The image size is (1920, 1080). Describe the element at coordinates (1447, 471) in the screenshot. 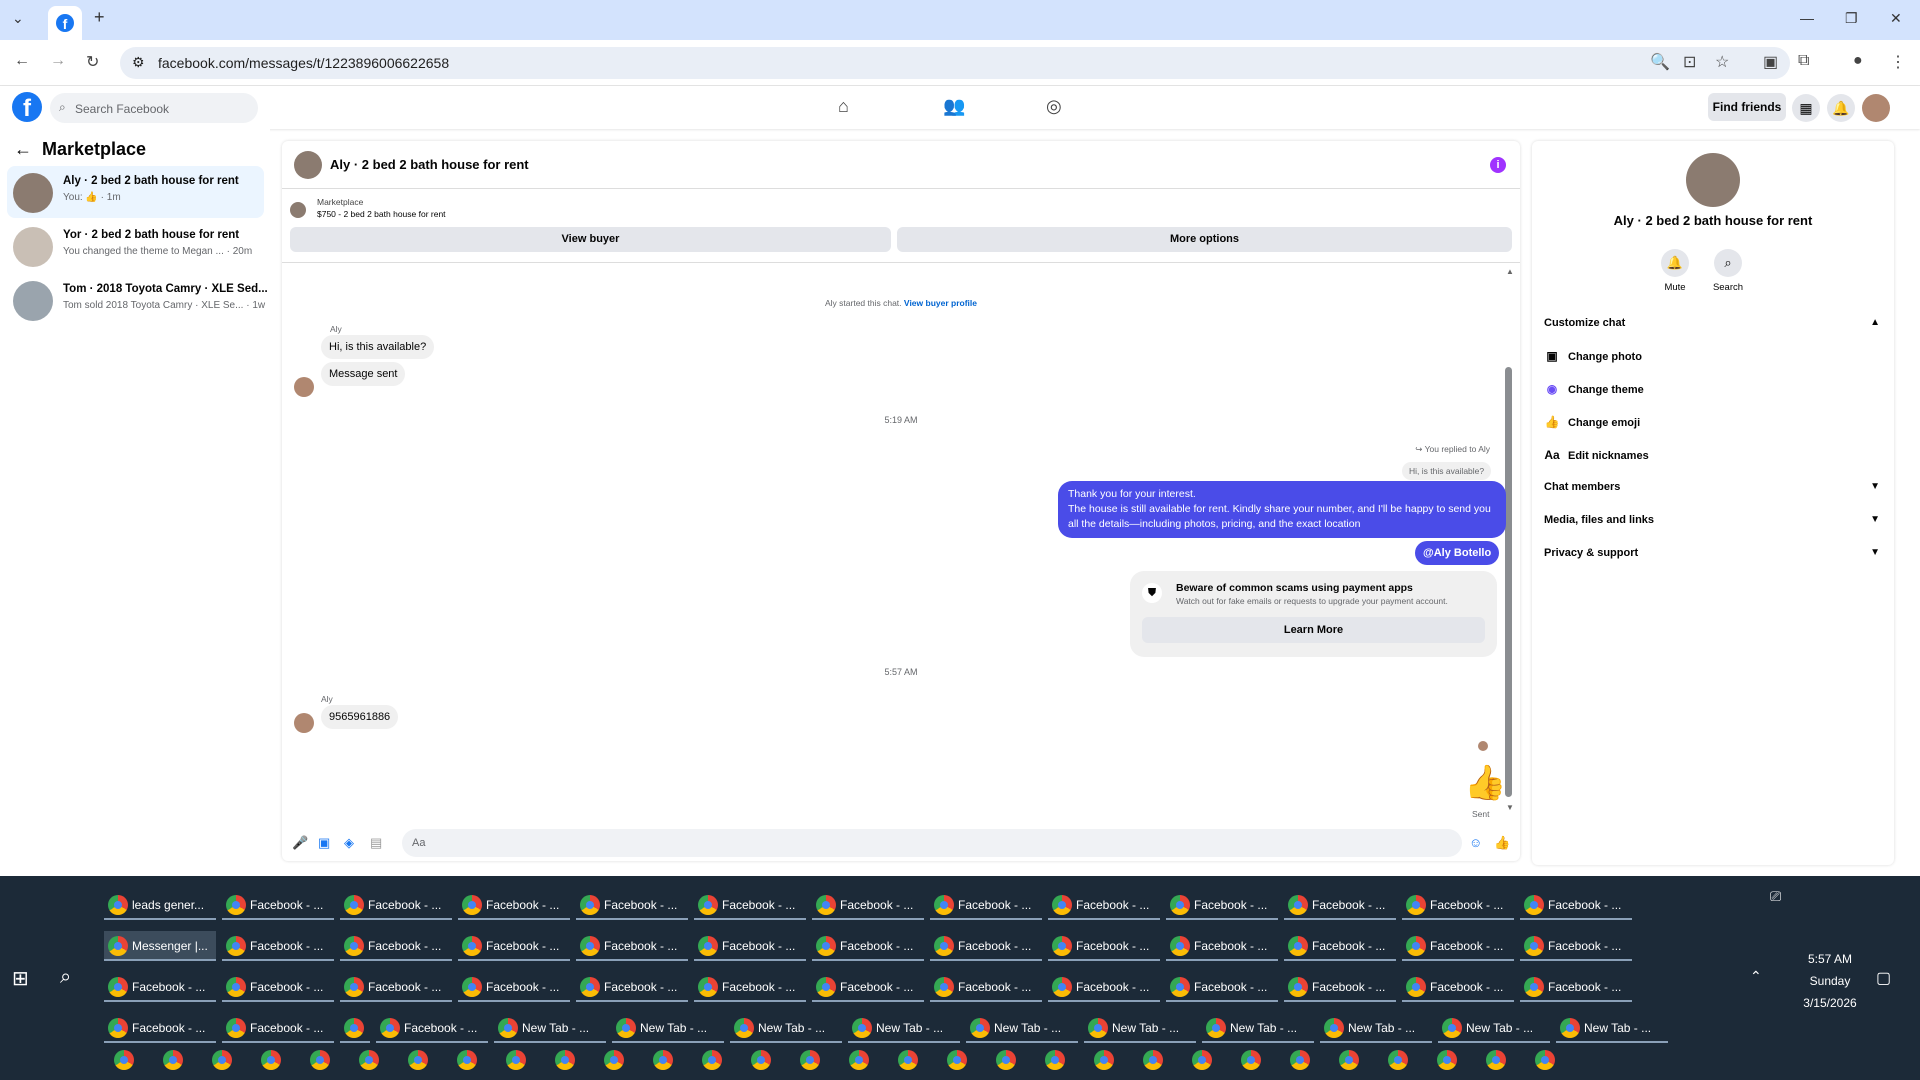

I see `quoted-message: Hi, is this available?` at that location.